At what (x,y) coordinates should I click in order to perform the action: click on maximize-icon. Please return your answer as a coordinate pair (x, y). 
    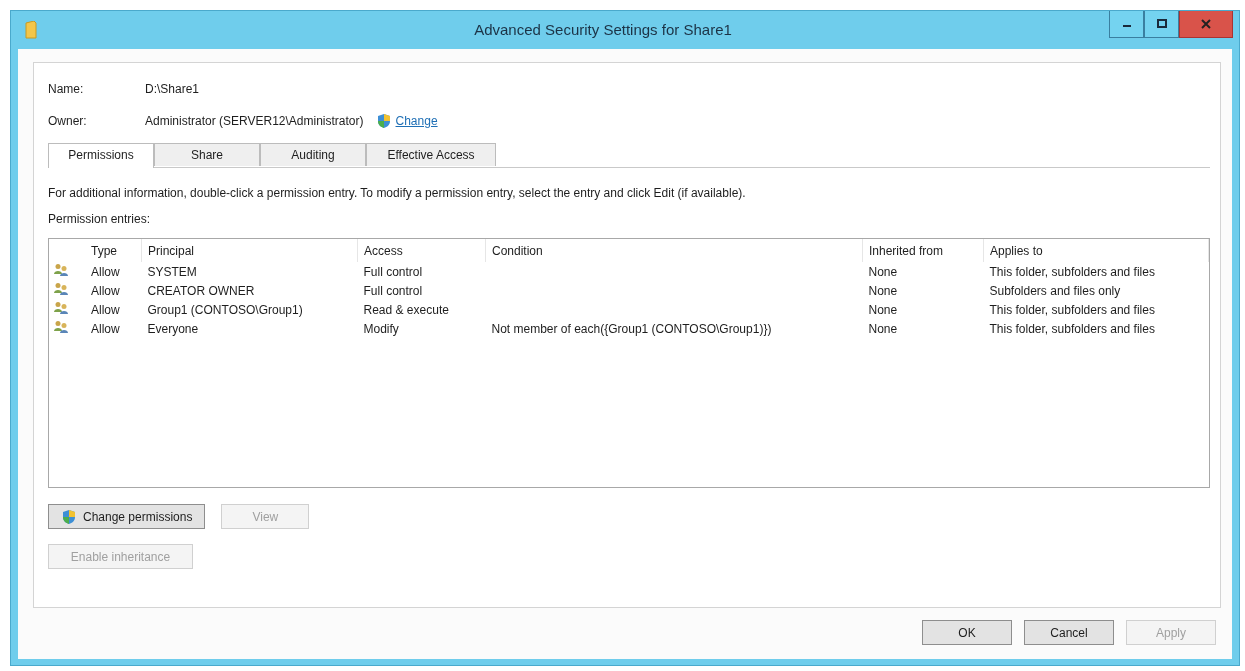
    Looking at the image, I should click on (1161, 24).